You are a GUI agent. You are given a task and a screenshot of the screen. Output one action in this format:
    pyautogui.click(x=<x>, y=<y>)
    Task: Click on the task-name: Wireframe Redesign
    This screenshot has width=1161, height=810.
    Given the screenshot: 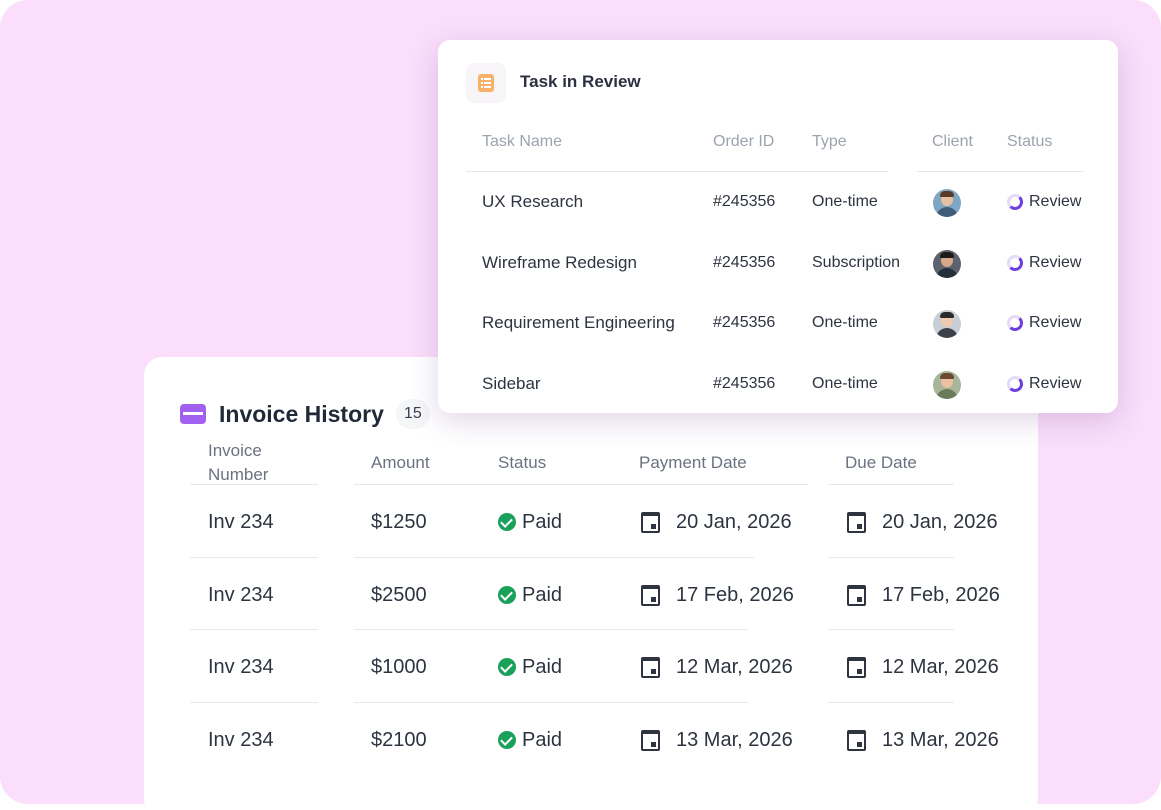 What is the action you would take?
    pyautogui.click(x=559, y=262)
    